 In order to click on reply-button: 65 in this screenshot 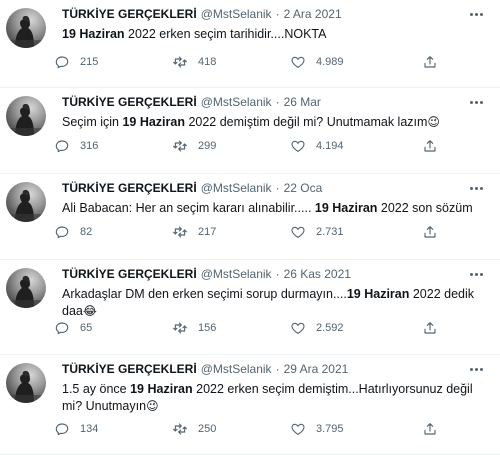, I will do `click(113, 328)`.